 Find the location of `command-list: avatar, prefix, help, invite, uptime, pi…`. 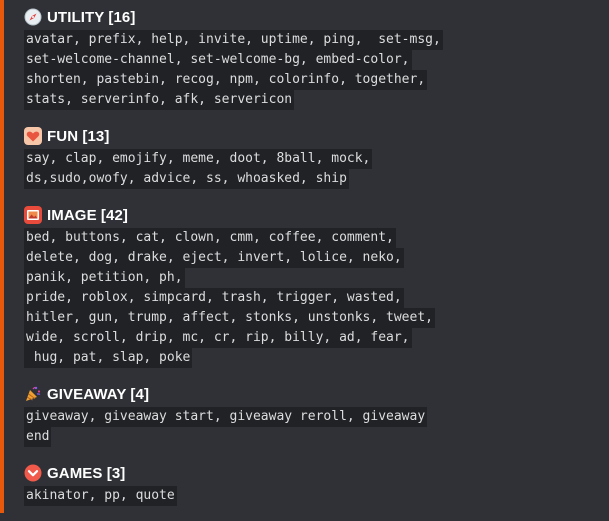

command-list: avatar, prefix, help, invite, uptime, pi… is located at coordinates (312, 69).